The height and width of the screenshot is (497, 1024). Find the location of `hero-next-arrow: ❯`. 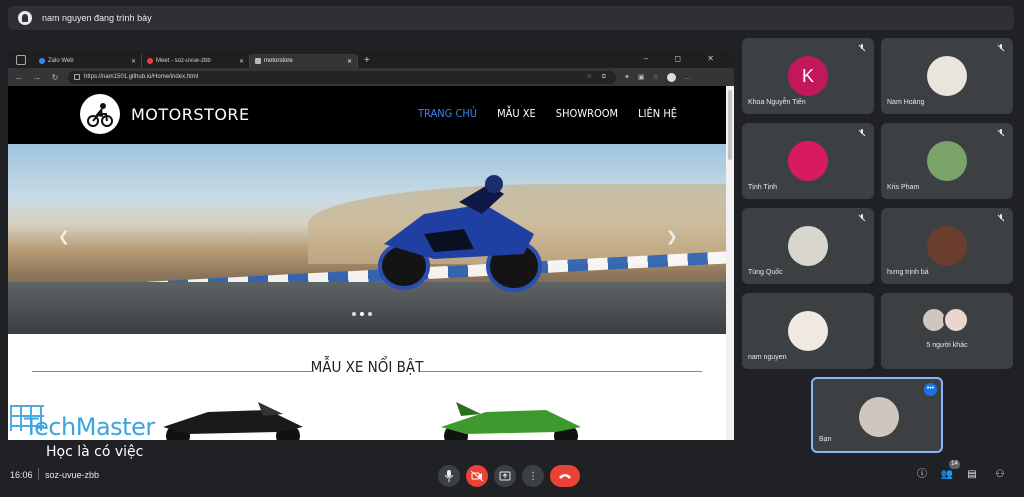

hero-next-arrow: ❯ is located at coordinates (672, 236).